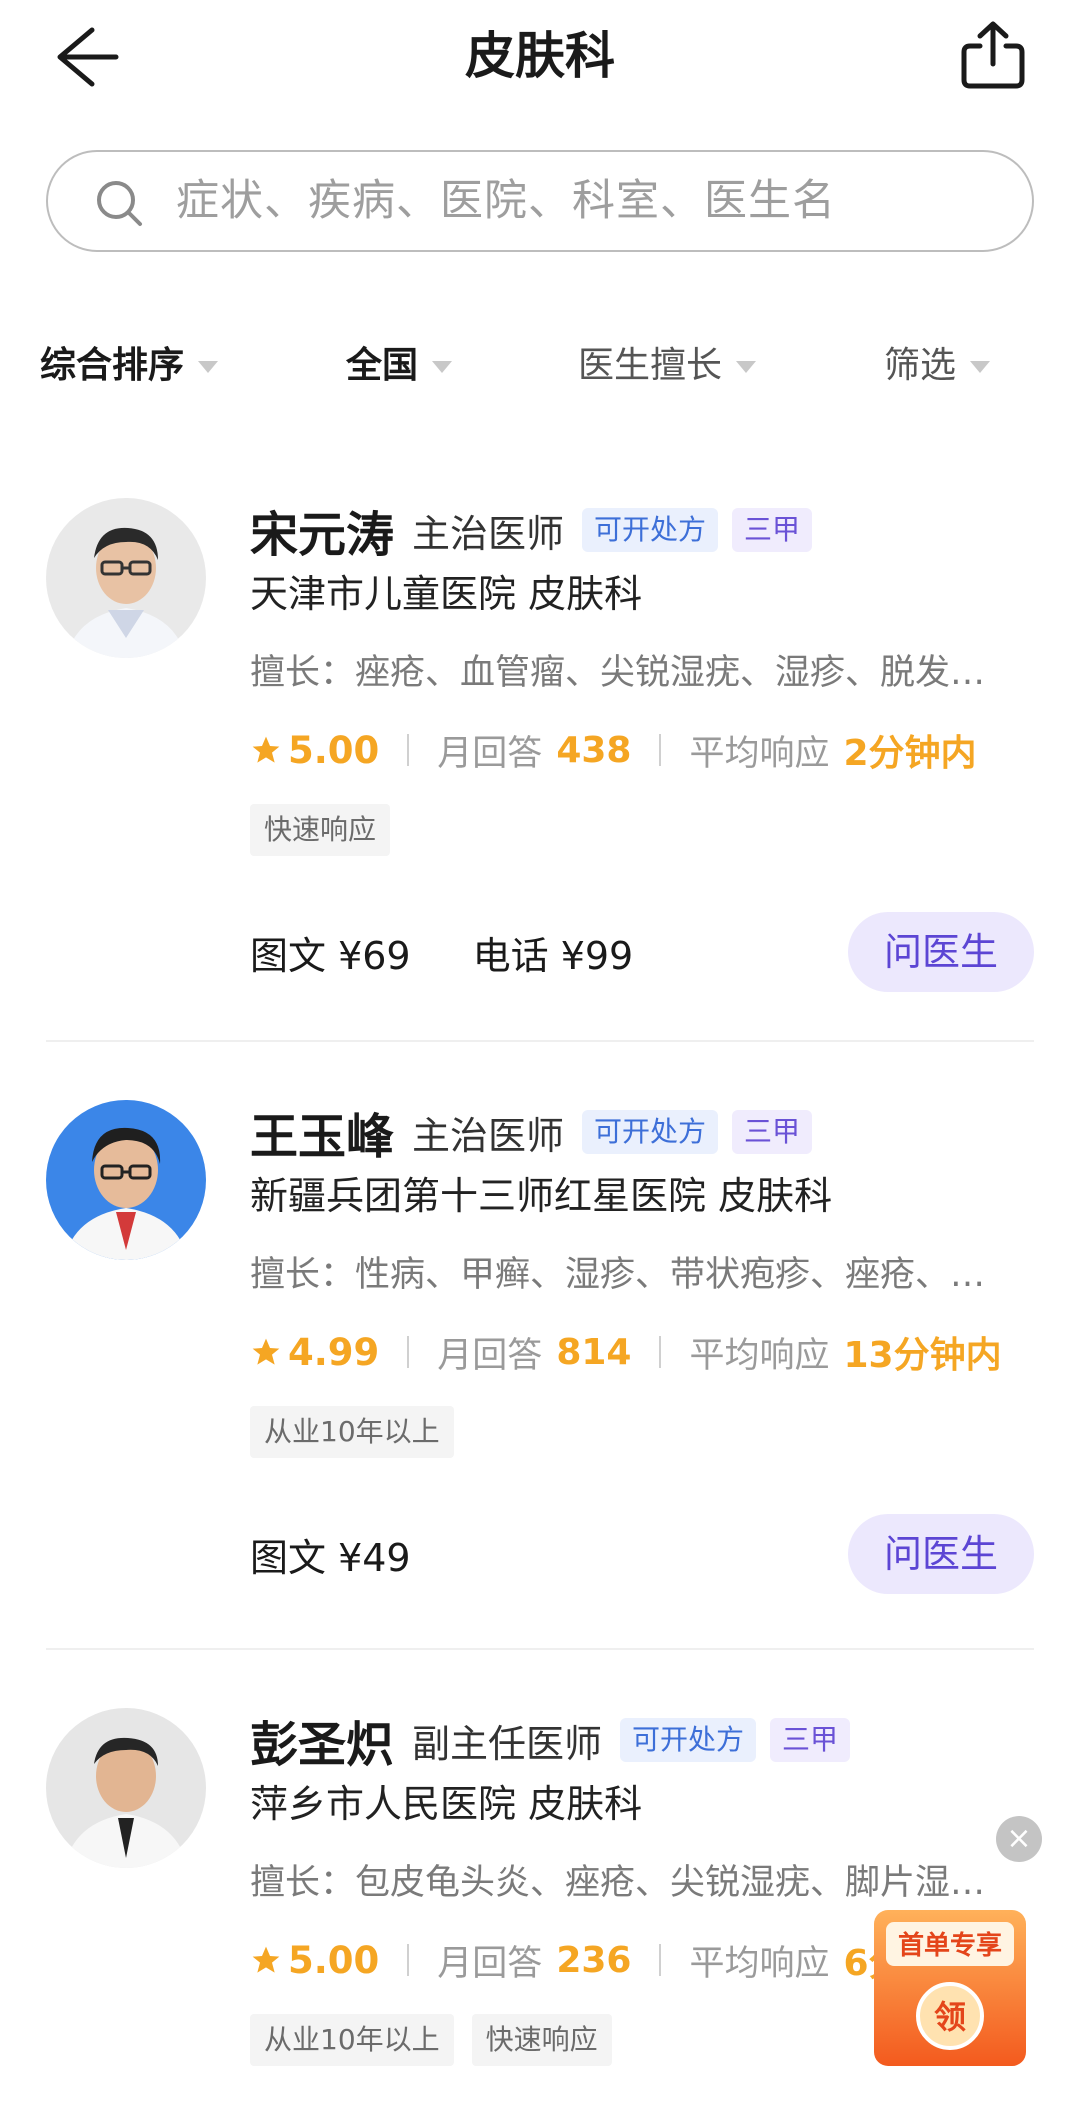 The width and height of the screenshot is (1080, 2111). Describe the element at coordinates (594, 1352) in the screenshot. I see `monthly-answers-value: 814` at that location.